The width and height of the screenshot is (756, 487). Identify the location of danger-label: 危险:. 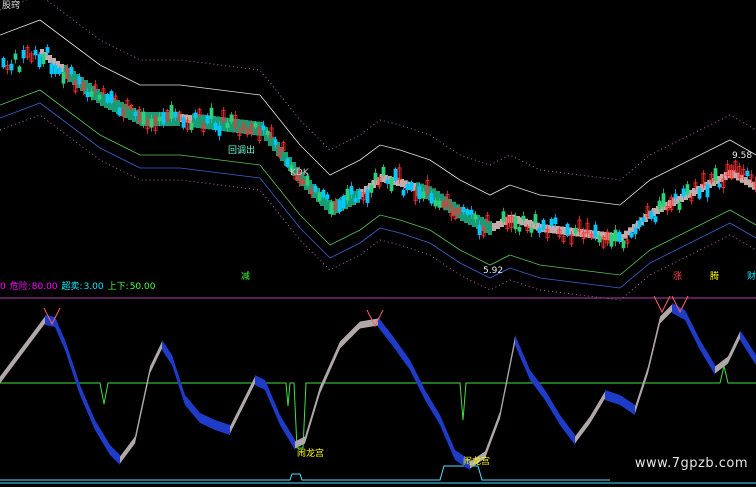
(20, 287).